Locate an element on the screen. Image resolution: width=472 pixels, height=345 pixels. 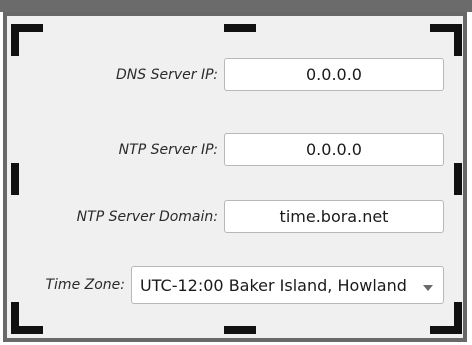
resize-handle-top-right-vertical is located at coordinates (458, 40).